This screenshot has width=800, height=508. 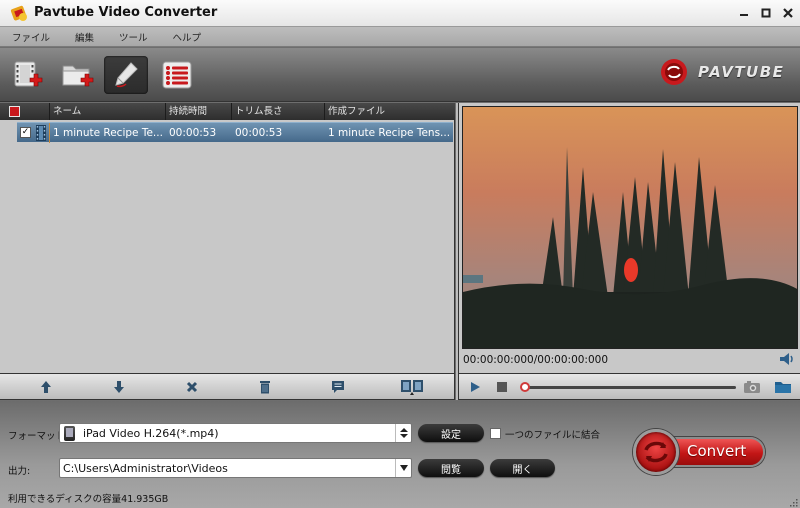 I want to click on maximize-icon, so click(x=766, y=13).